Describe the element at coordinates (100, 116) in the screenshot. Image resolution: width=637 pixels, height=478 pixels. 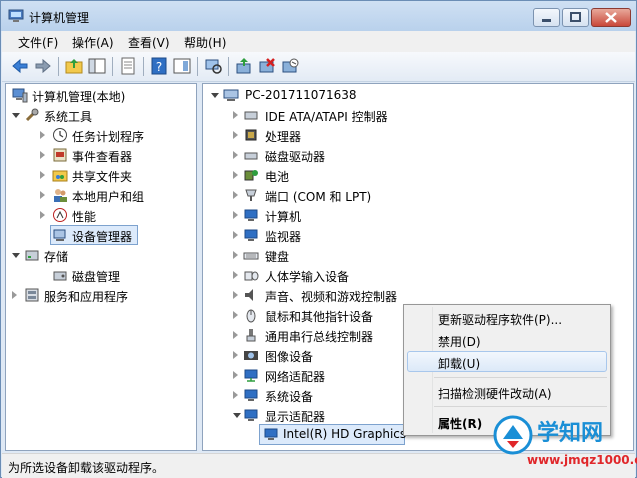
I see `tree-node-system-tools: 系统工具` at that location.